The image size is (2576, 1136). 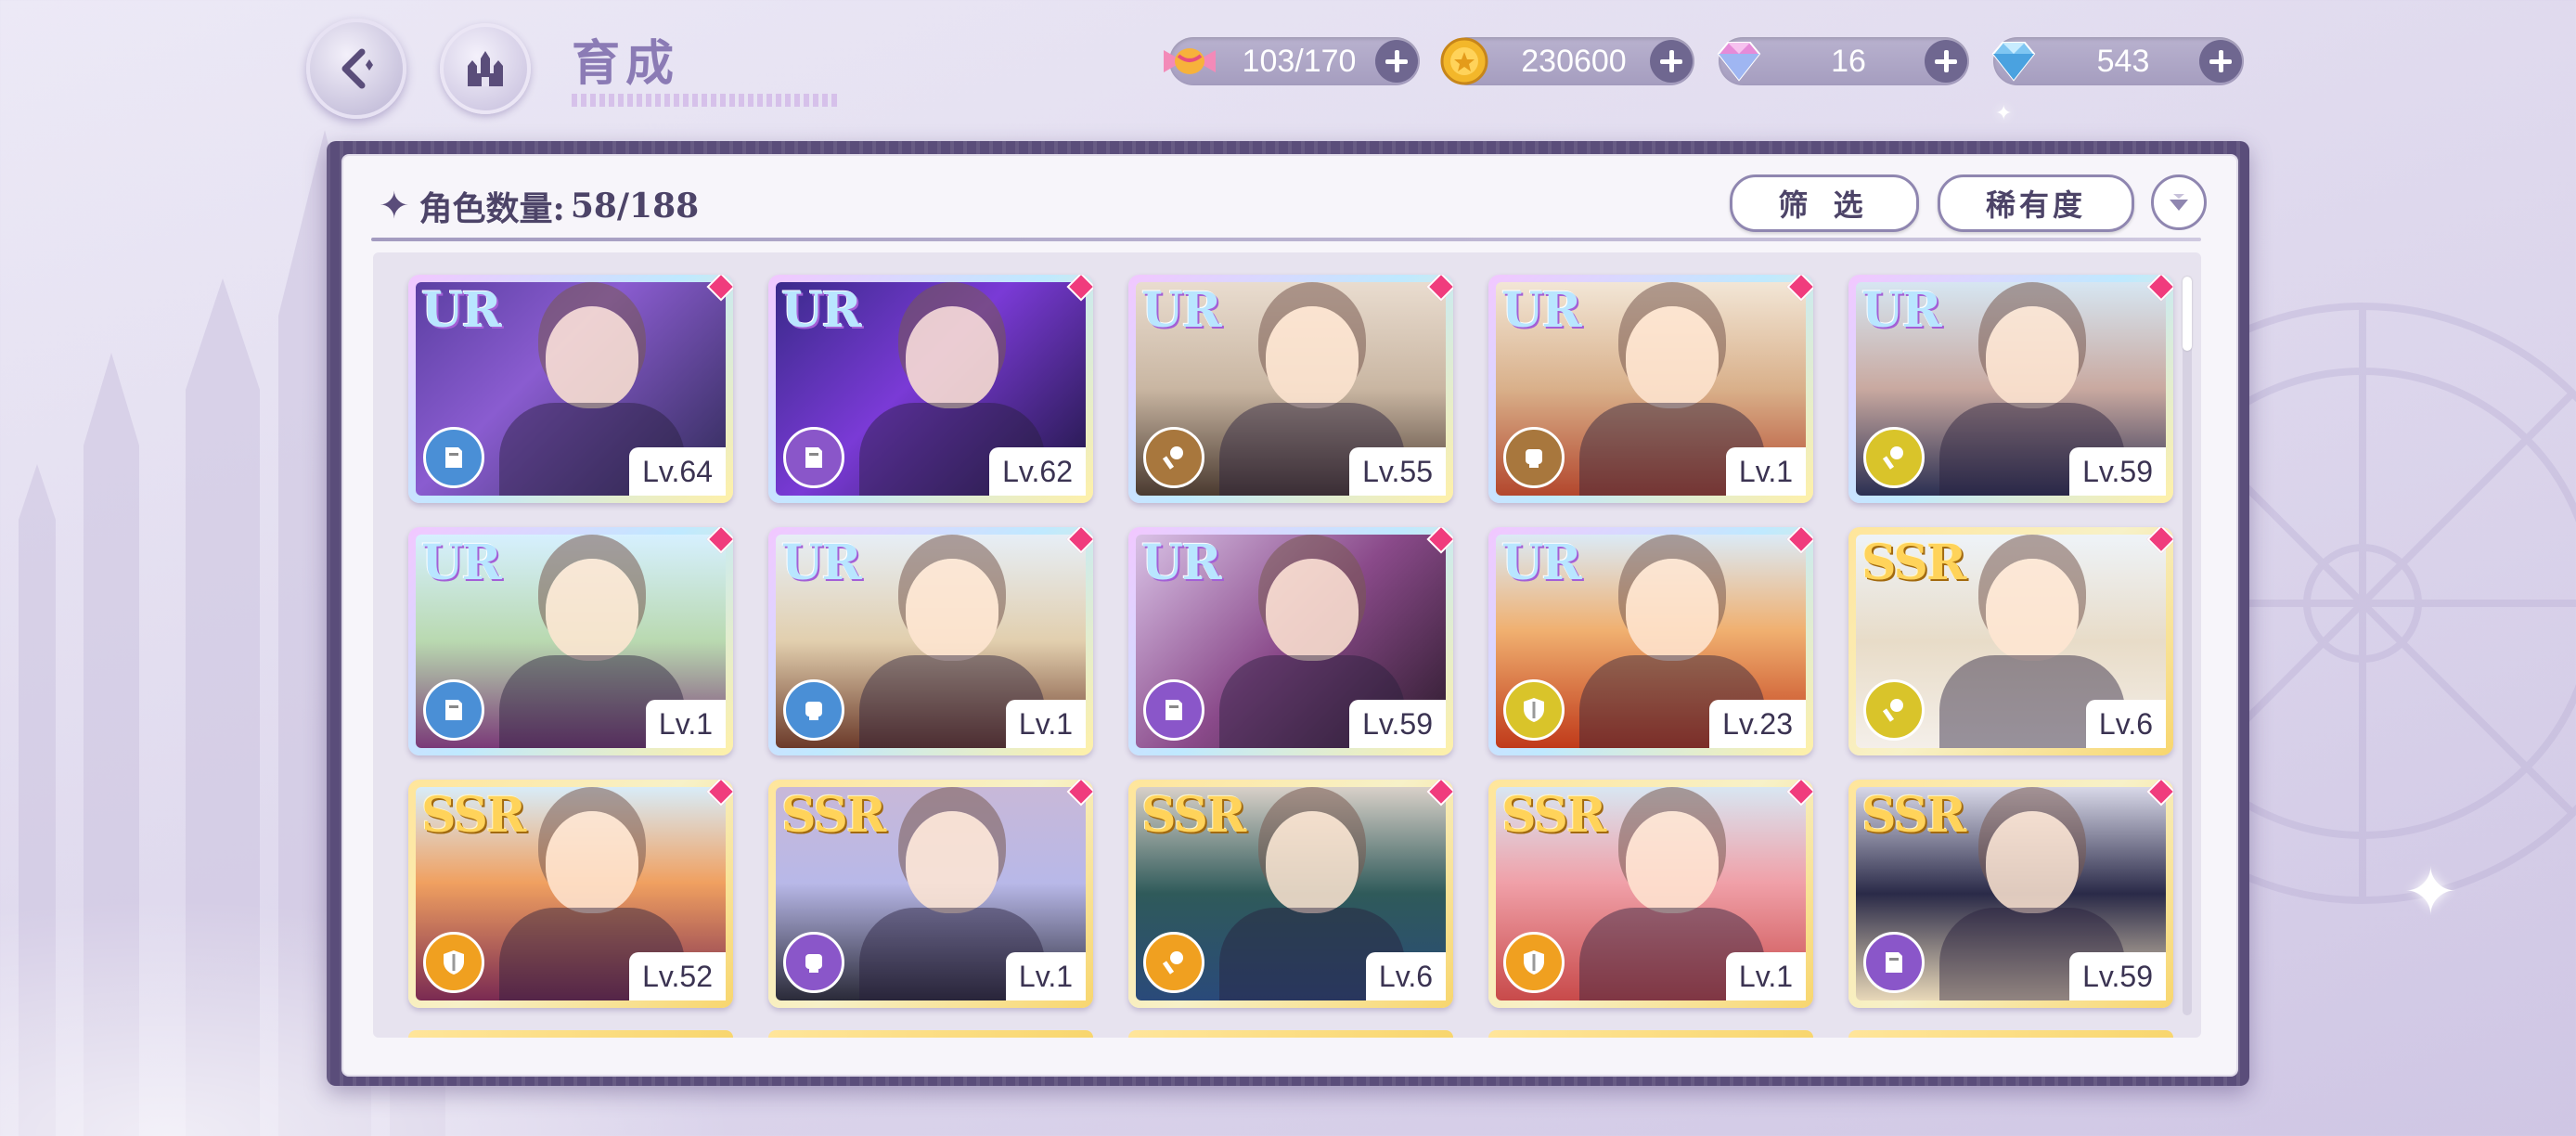 I want to click on home-button, so click(x=485, y=68).